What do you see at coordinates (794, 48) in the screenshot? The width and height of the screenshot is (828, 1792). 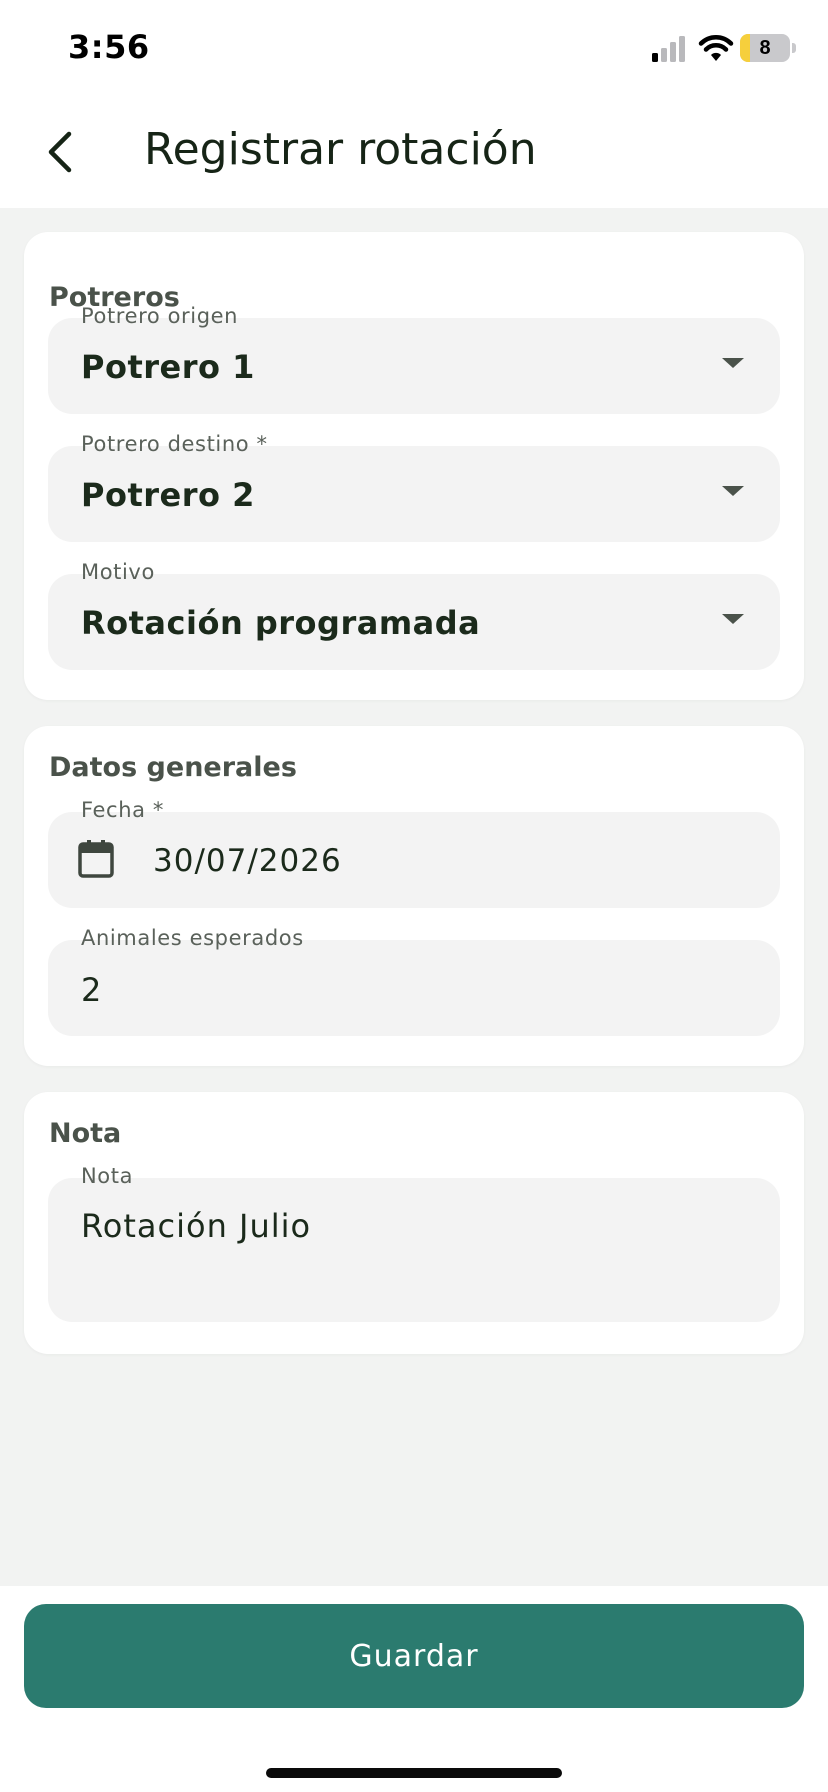 I see `battery-tip` at bounding box center [794, 48].